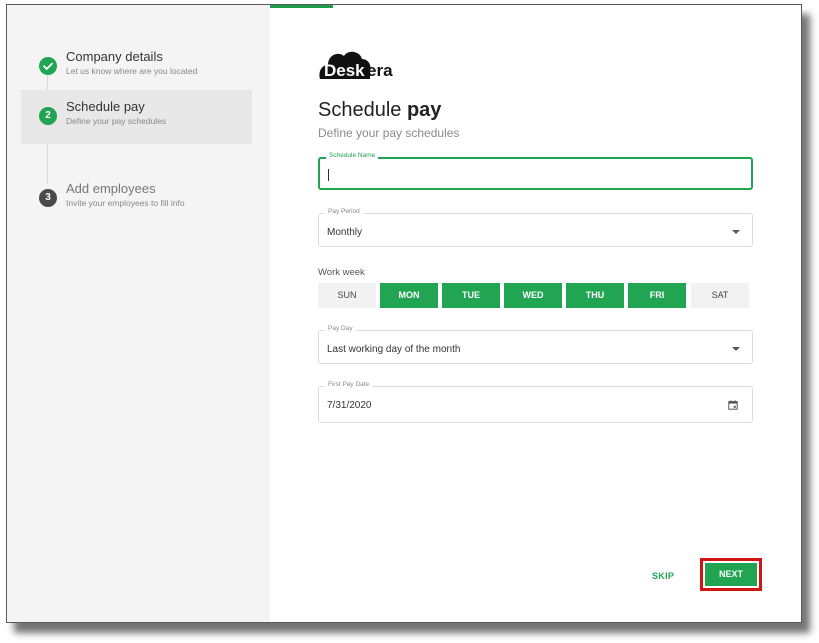 This screenshot has width=819, height=643. What do you see at coordinates (733, 405) in the screenshot?
I see `calendar-icon` at bounding box center [733, 405].